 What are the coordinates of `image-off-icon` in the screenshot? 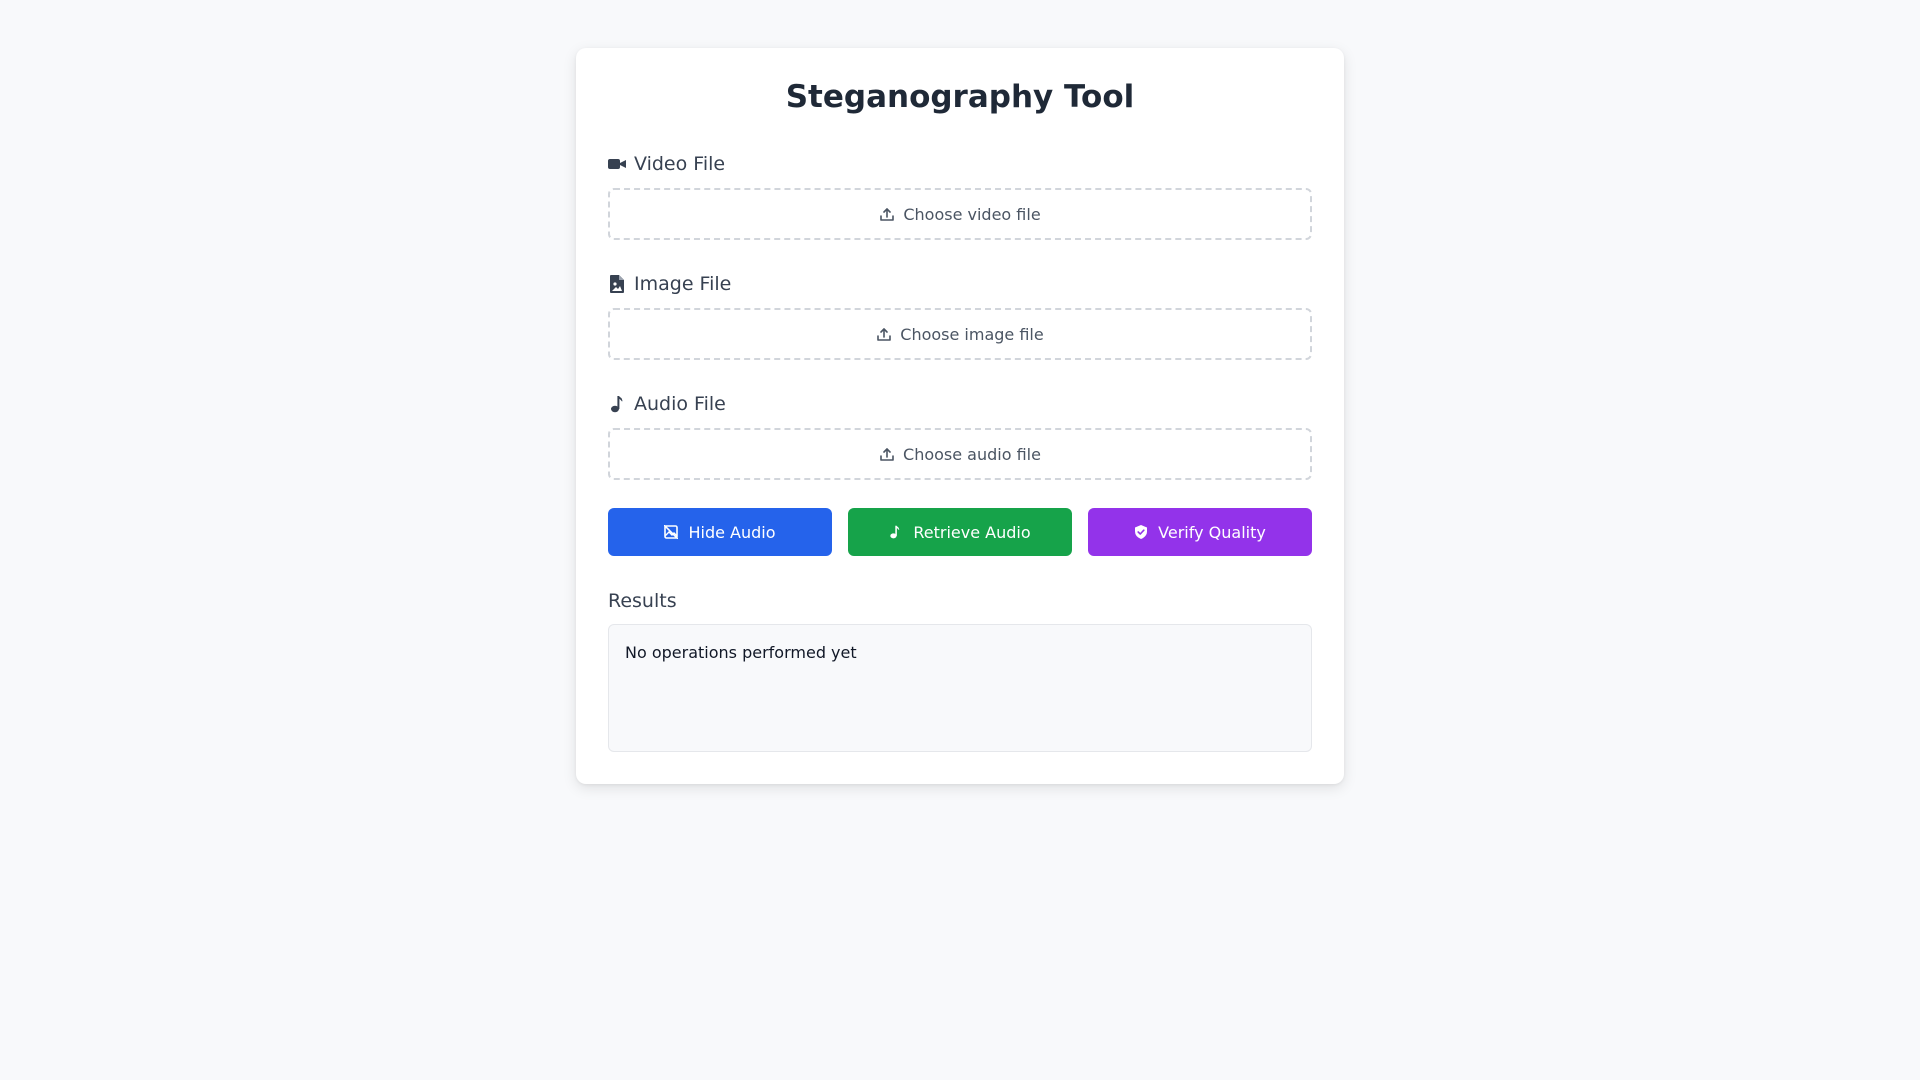 It's located at (671, 532).